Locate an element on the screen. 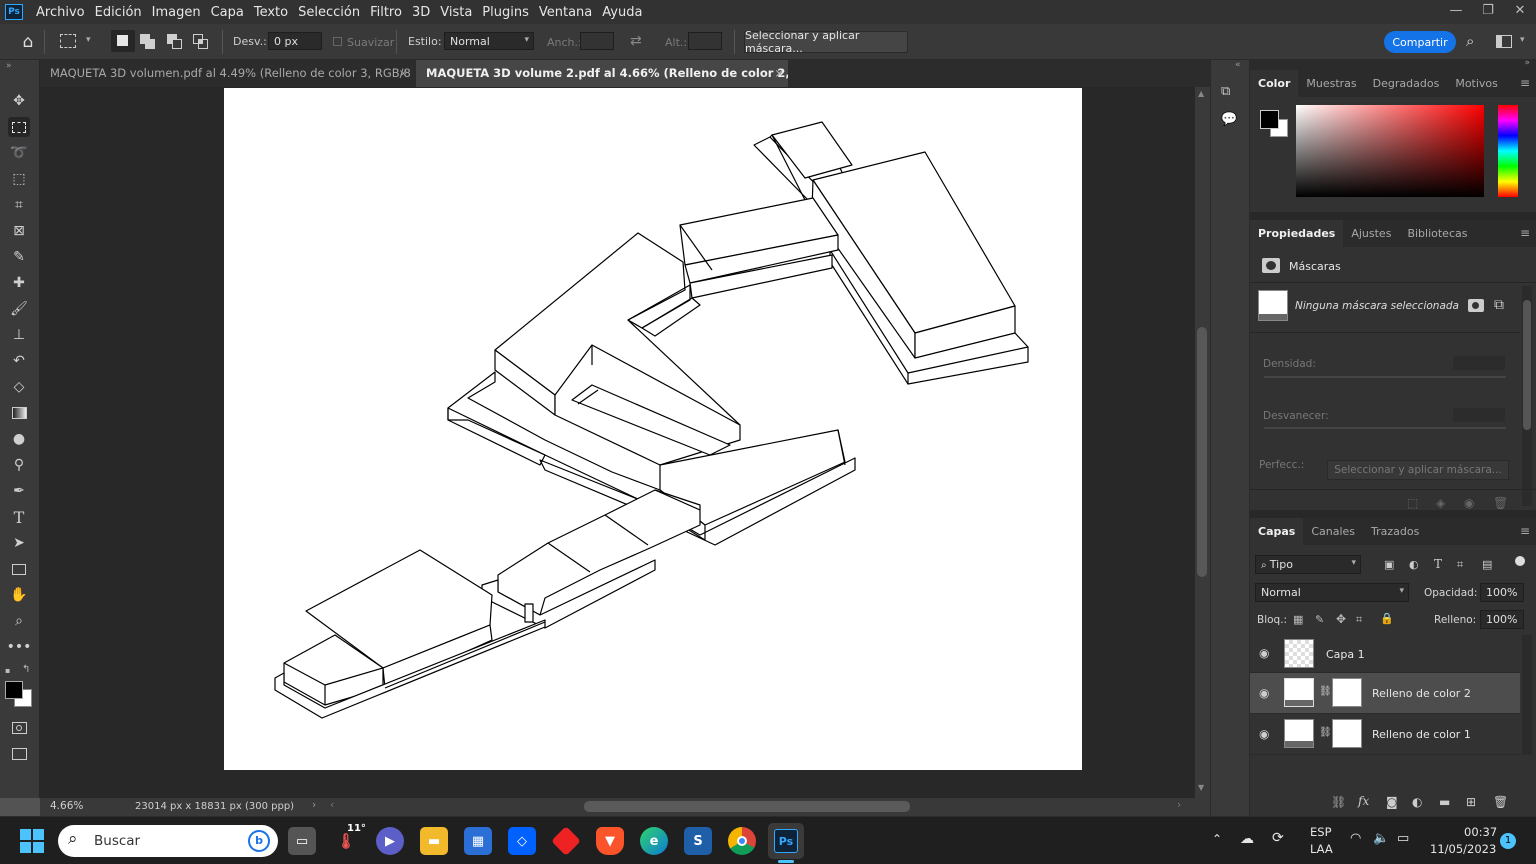 Image resolution: width=1536 pixels, height=864 pixels. close-icon: ✕ is located at coordinates (1520, 12).